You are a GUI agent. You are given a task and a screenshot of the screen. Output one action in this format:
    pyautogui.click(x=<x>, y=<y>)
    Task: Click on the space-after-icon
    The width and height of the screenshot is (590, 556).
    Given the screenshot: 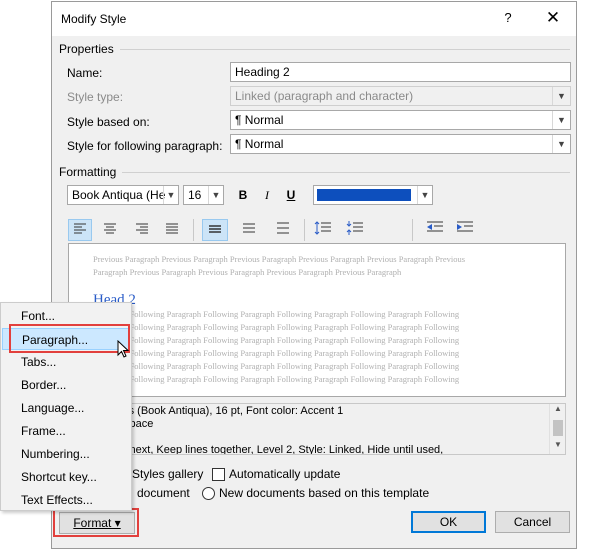 What is the action you would take?
    pyautogui.click(x=354, y=228)
    